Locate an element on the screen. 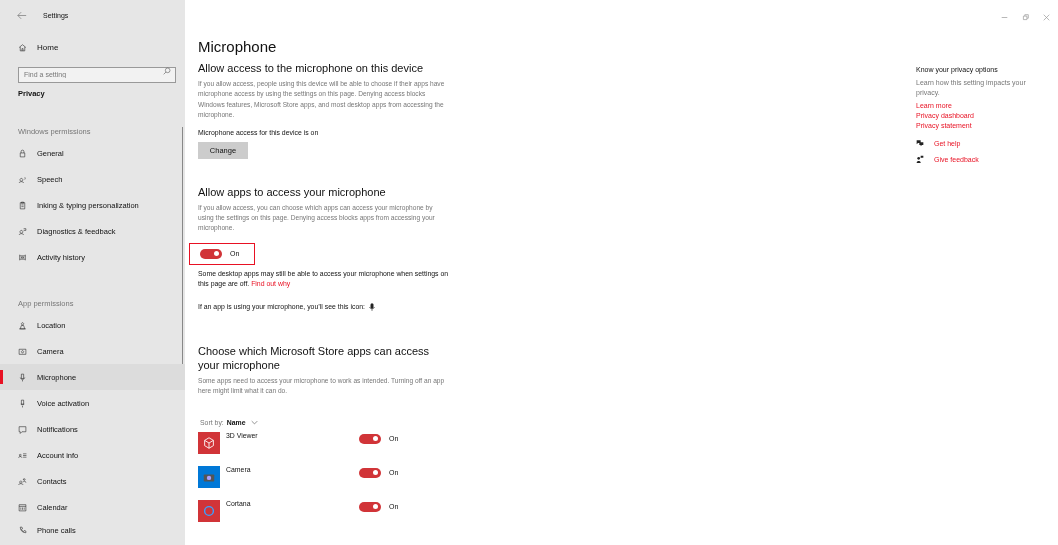 The height and width of the screenshot is (545, 1058). section-heading: Choose which Microsoft Store apps can access your microphone is located at coordinates (314, 358).